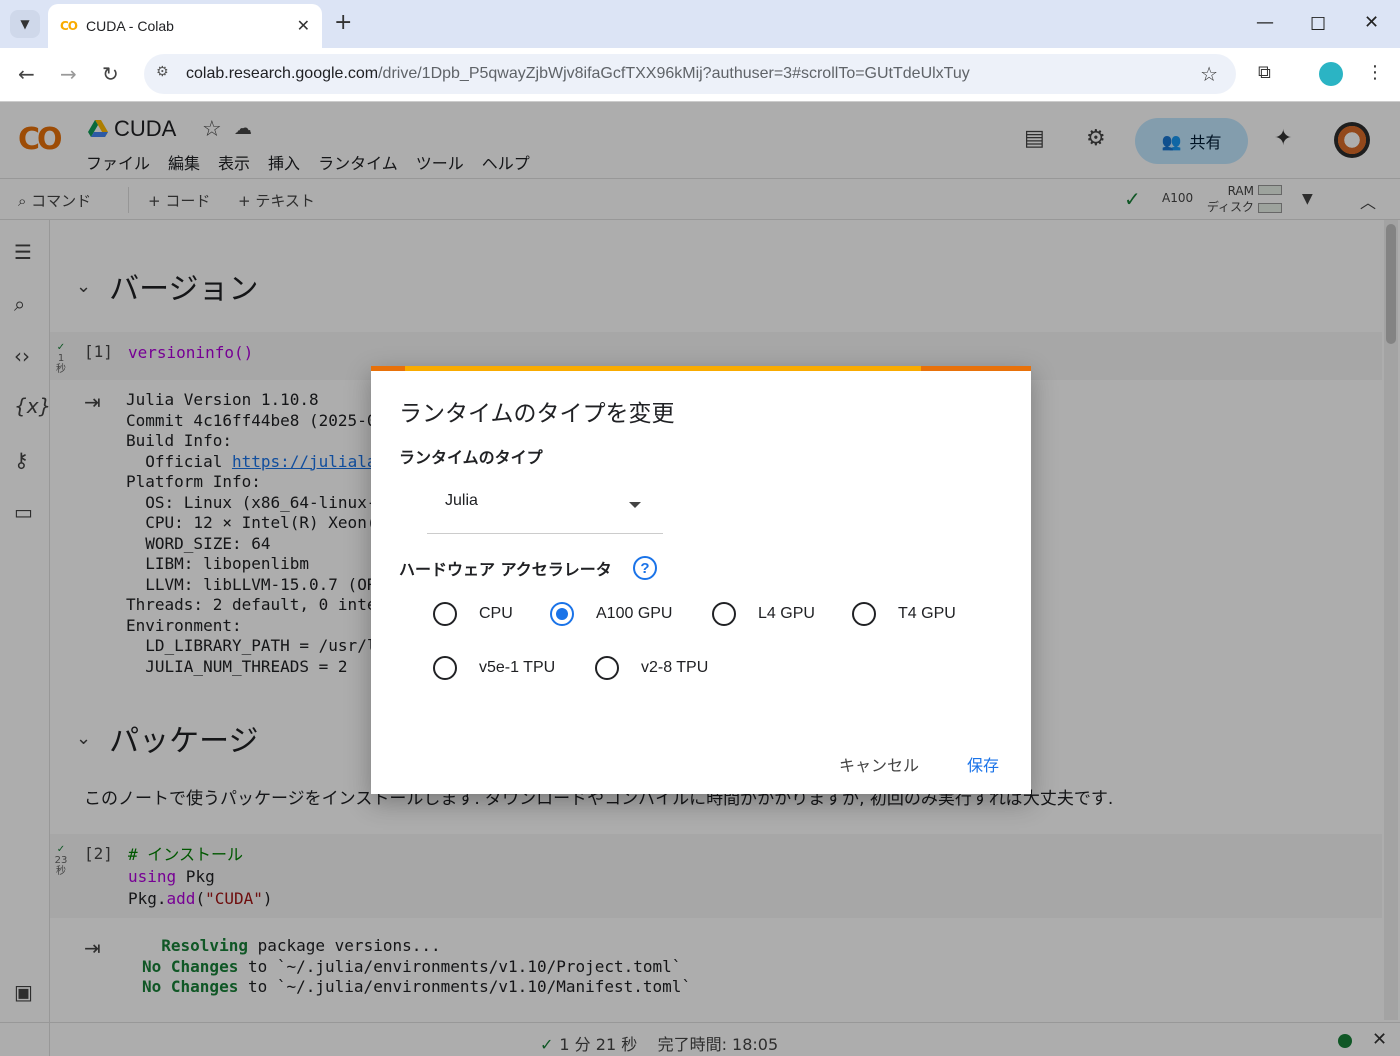  Describe the element at coordinates (162, 72) in the screenshot. I see `site-info-icon: ⚙` at that location.